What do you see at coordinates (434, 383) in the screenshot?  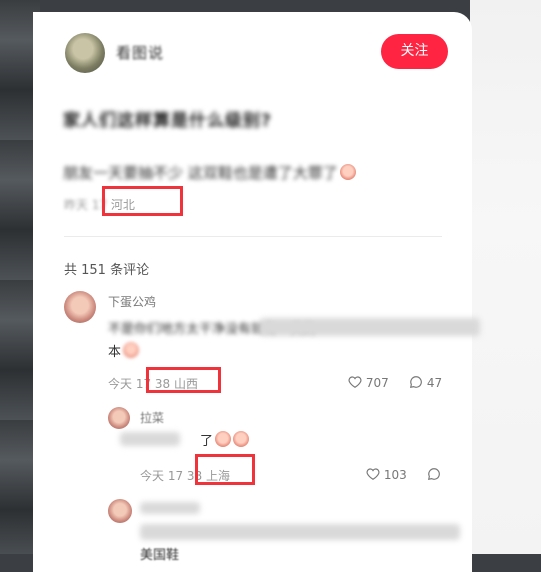 I see `reply-count: 47` at bounding box center [434, 383].